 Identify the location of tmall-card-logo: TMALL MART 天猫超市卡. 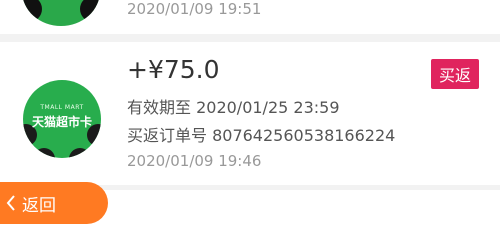
(62, 119).